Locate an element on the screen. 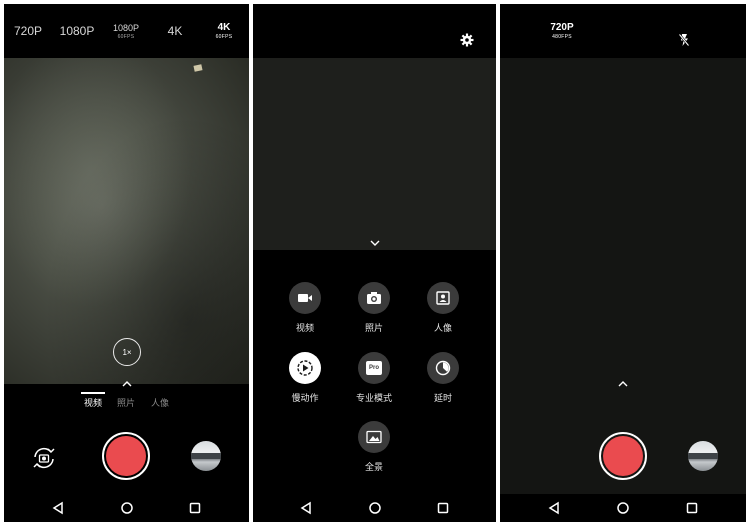 This screenshot has width=750, height=527. mode-timelapse-button: 延时 is located at coordinates (443, 378).